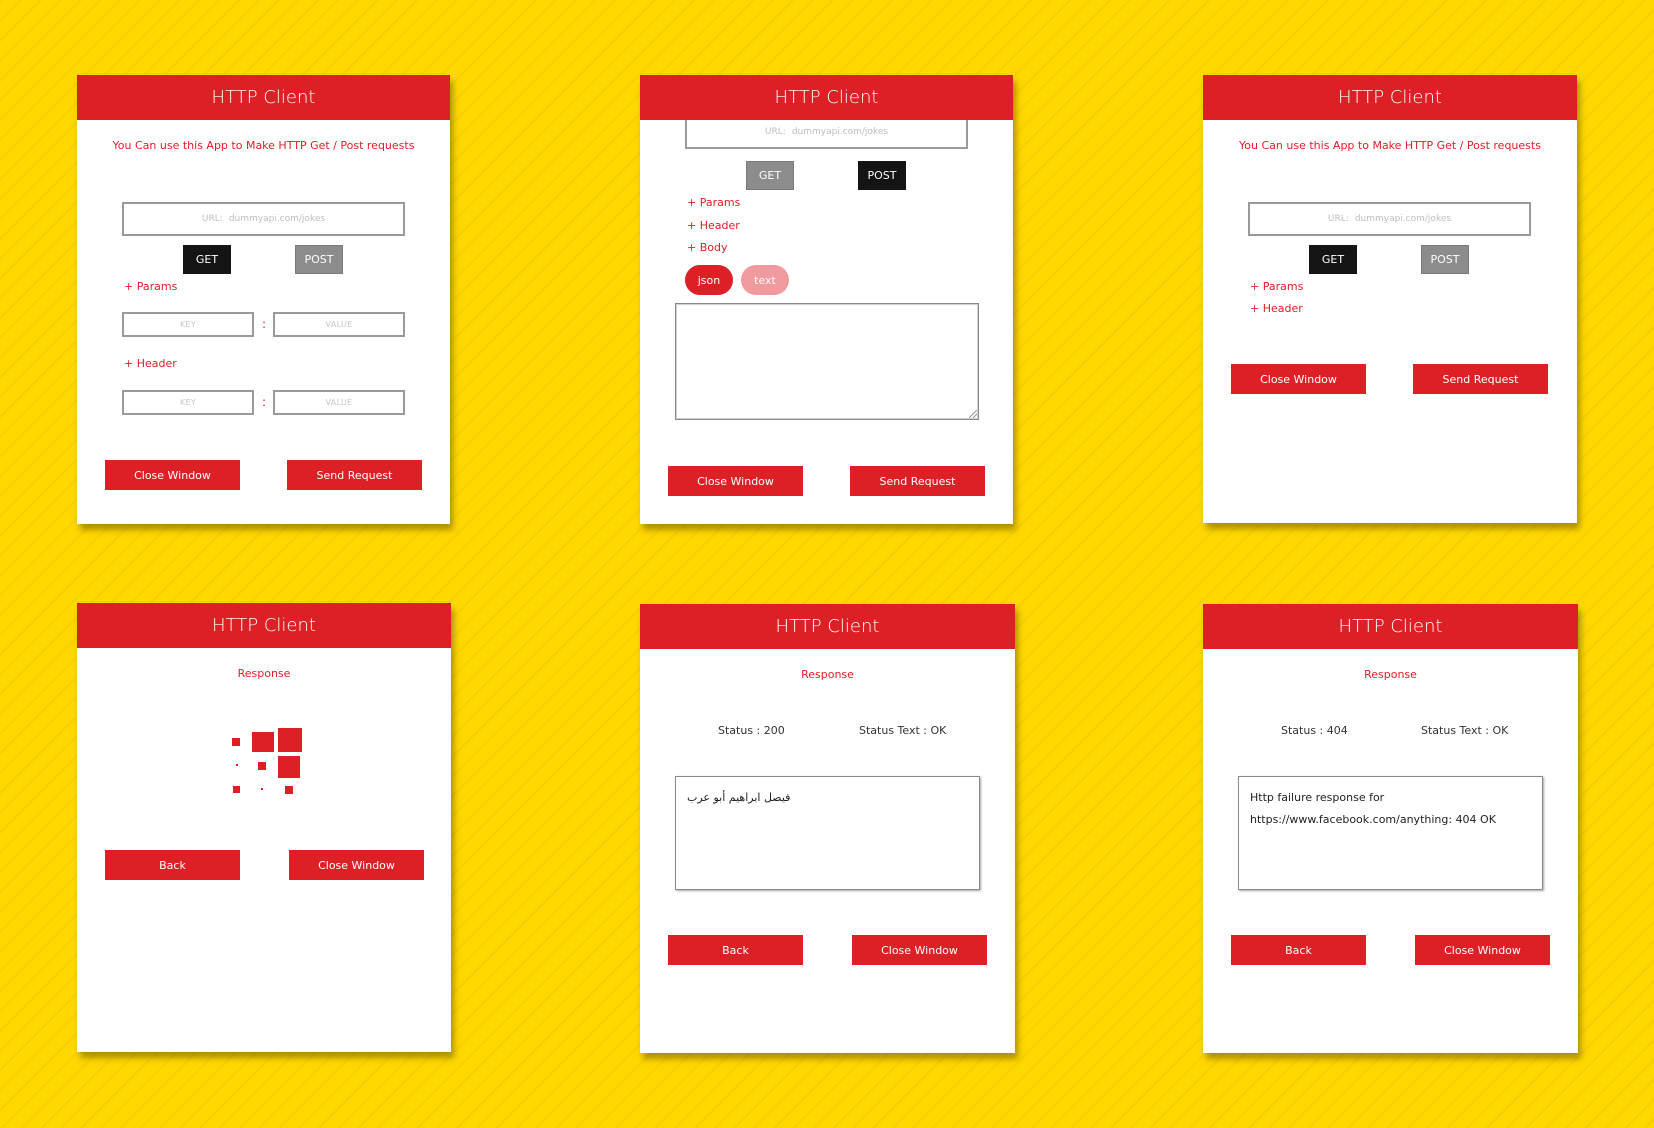 Image resolution: width=1654 pixels, height=1128 pixels. What do you see at coordinates (339, 324) in the screenshot?
I see `param-value-input: VALUE` at bounding box center [339, 324].